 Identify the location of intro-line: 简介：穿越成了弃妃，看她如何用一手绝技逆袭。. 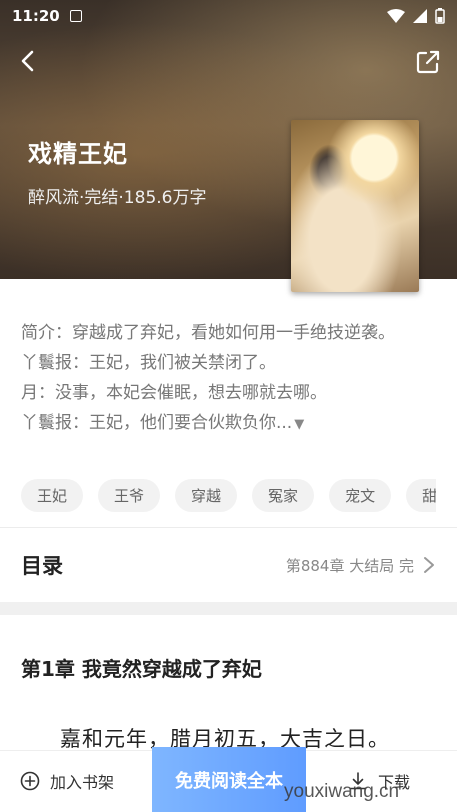
(208, 333).